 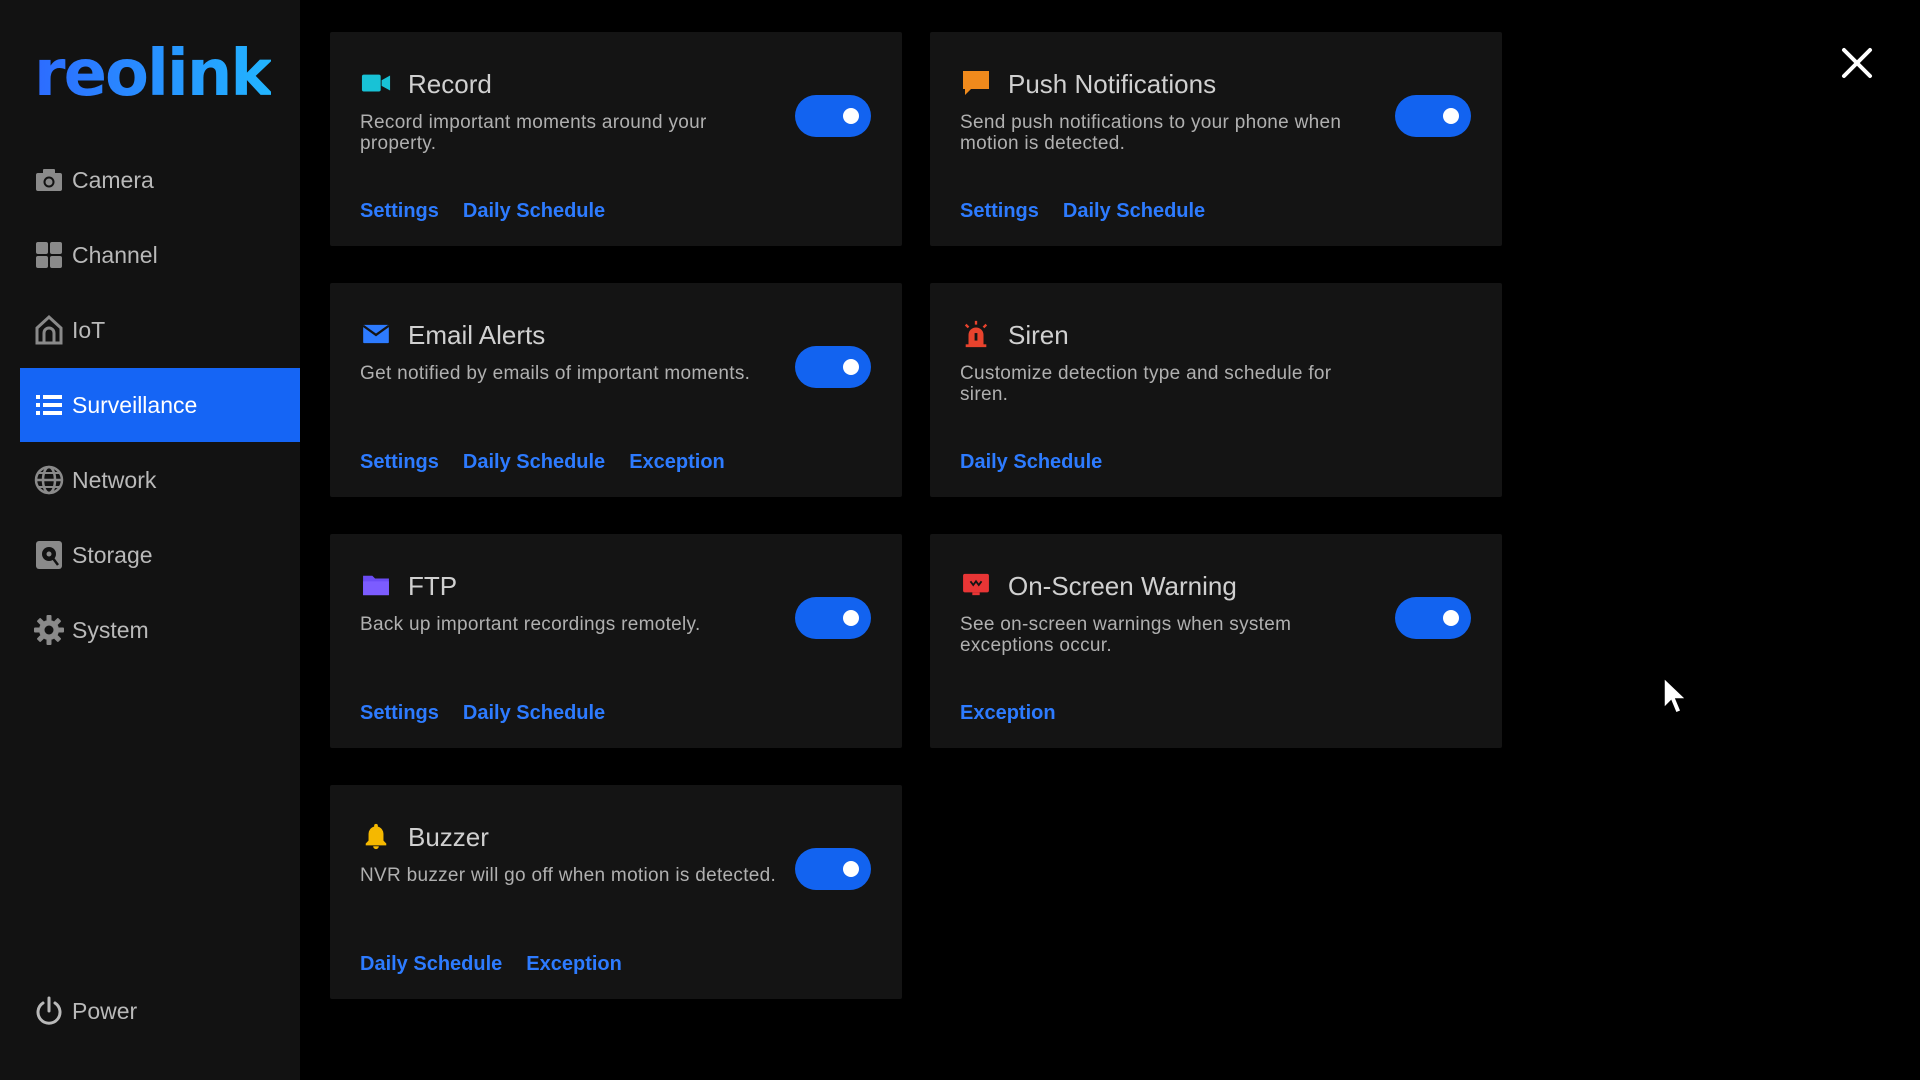 I want to click on card-title: Email Alerts, so click(x=477, y=335).